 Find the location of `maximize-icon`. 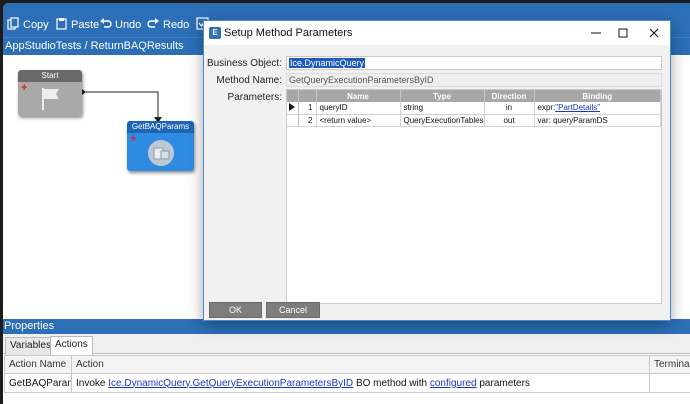

maximize-icon is located at coordinates (623, 33).